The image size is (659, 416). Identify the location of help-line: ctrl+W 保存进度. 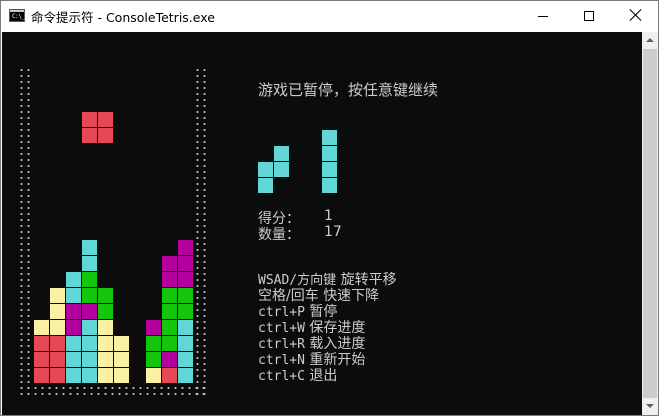
(311, 328).